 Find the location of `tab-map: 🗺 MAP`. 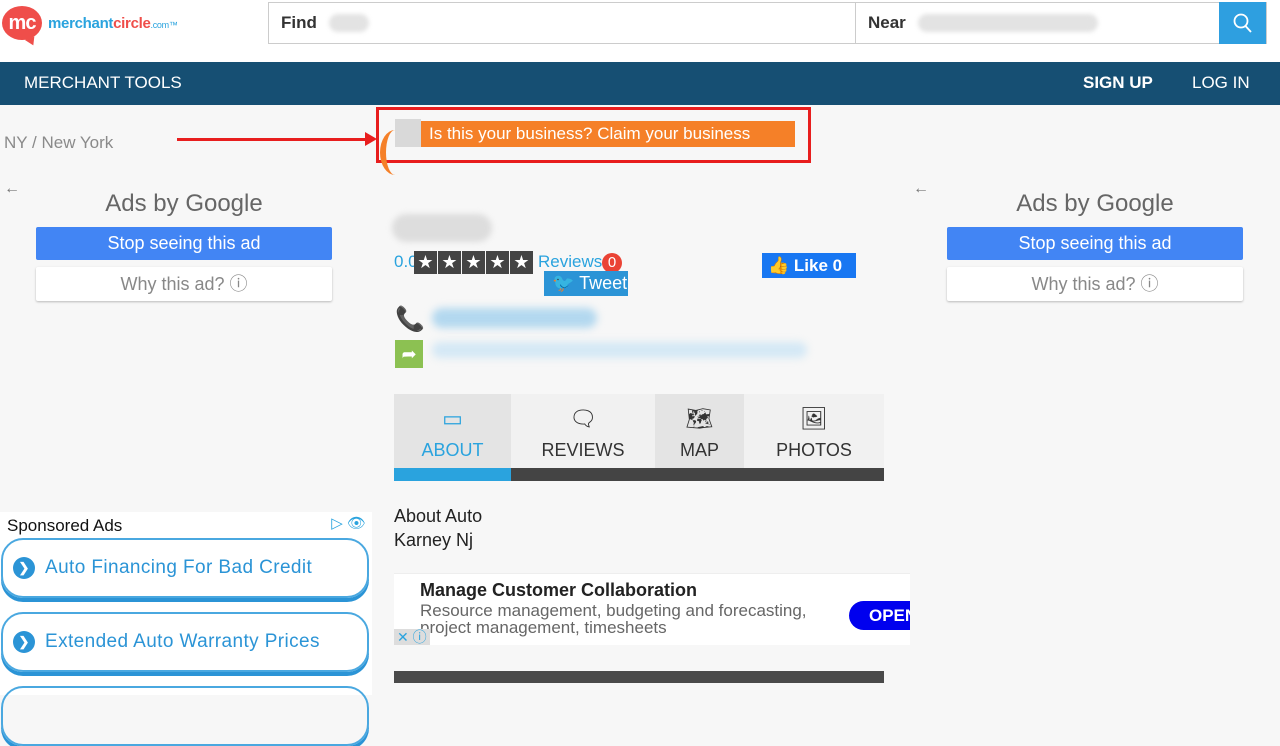

tab-map: 🗺 MAP is located at coordinates (699, 431).